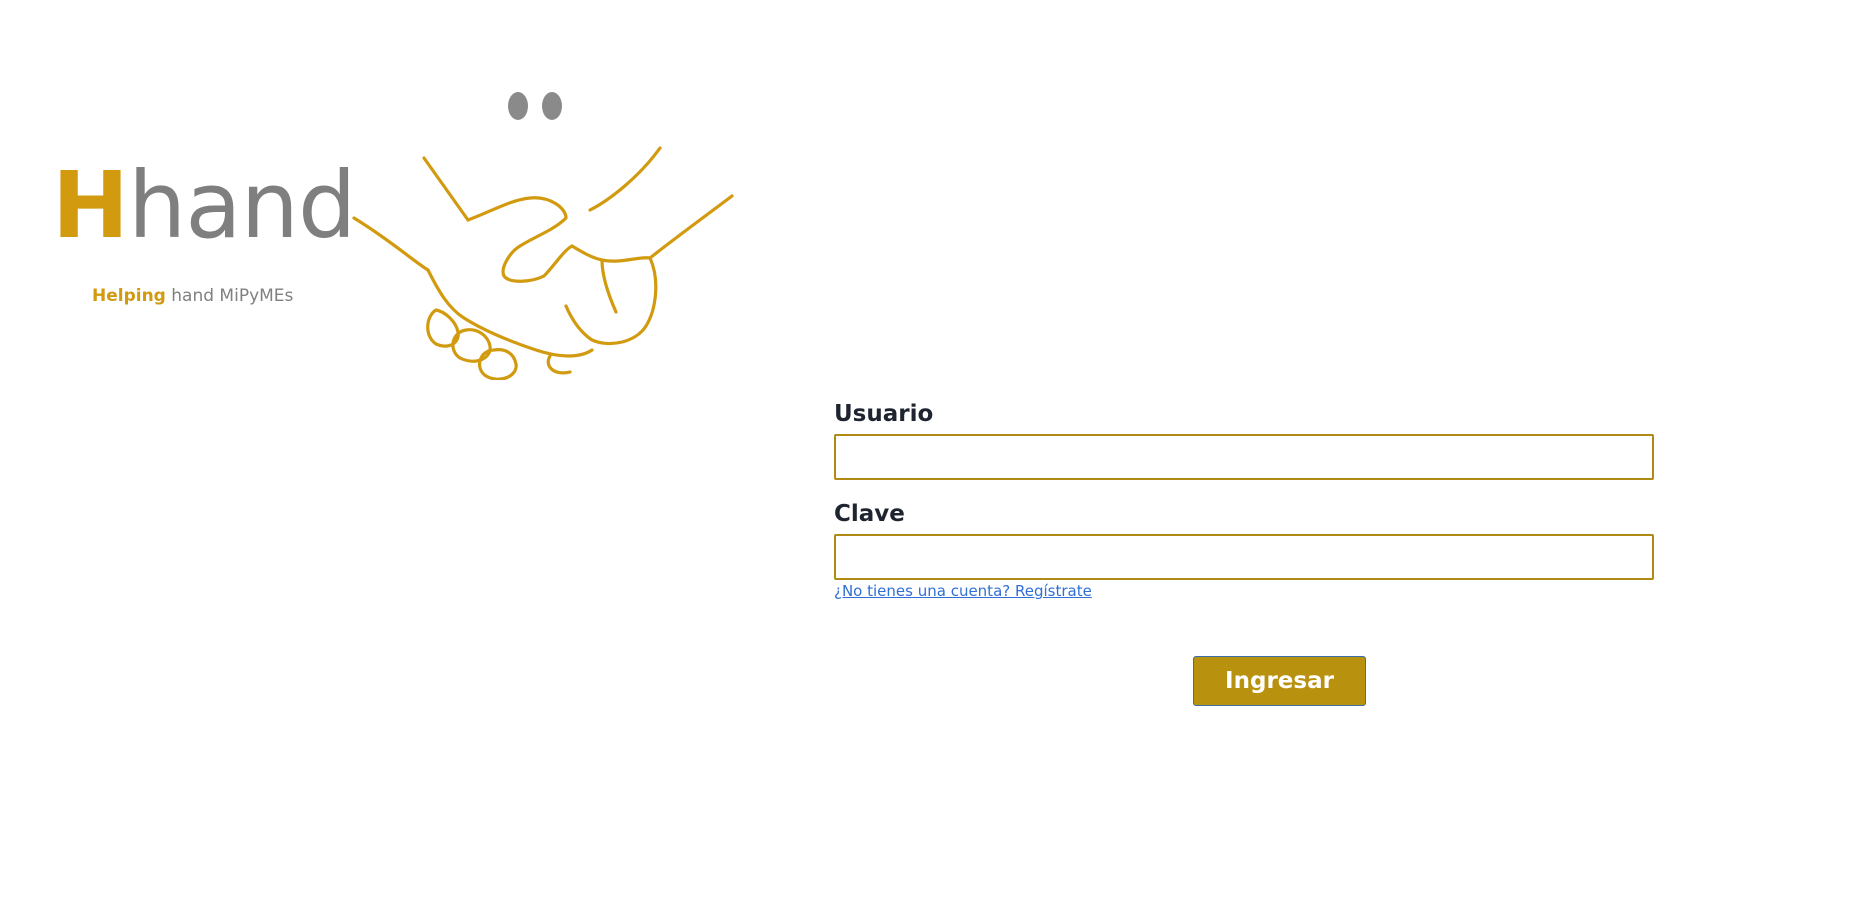 This screenshot has width=1853, height=919. Describe the element at coordinates (869, 514) in the screenshot. I see `password-label: Clave` at that location.